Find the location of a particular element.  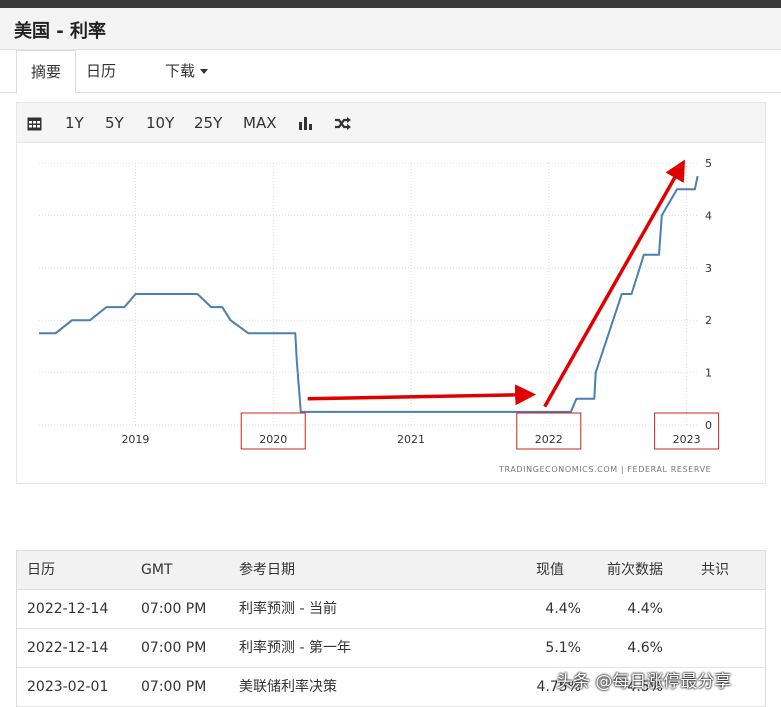

header-consensus: 共识 is located at coordinates (715, 570).